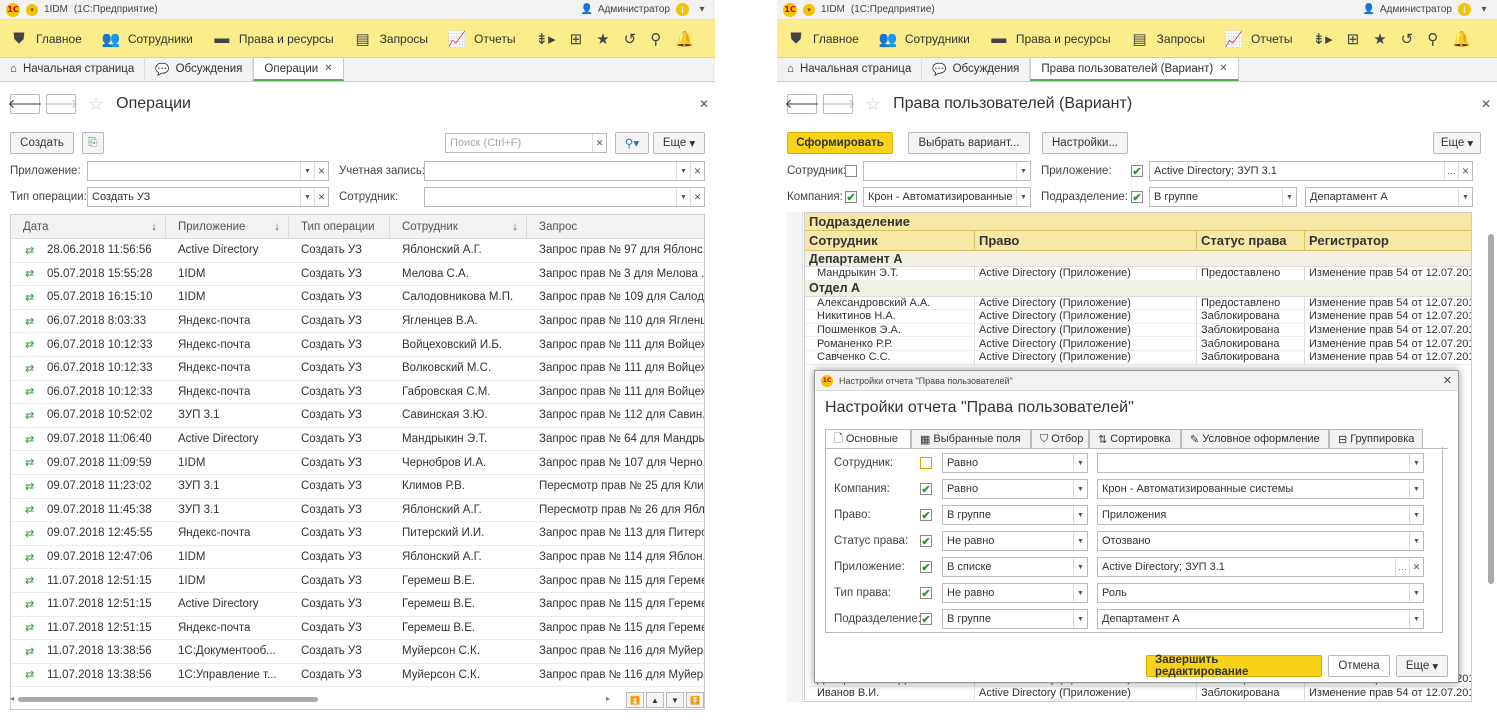 The image size is (1497, 722). What do you see at coordinates (1137, 171) in the screenshot?
I see `app-filter-checkbox: ✔` at bounding box center [1137, 171].